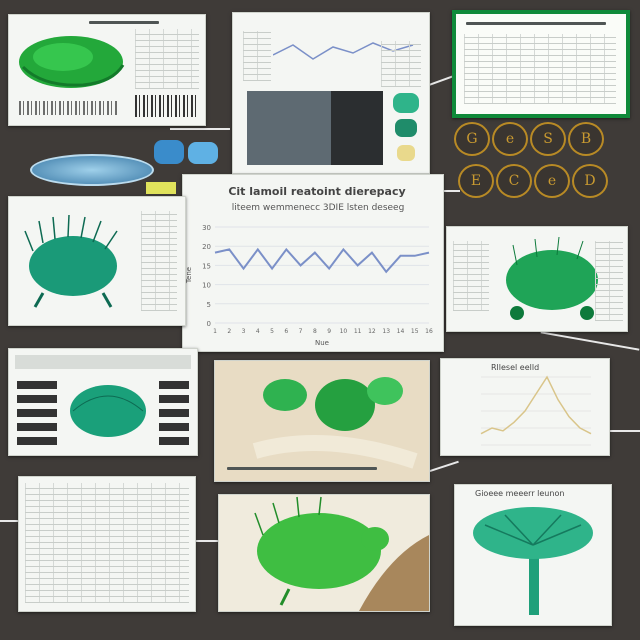 The width and height of the screenshot is (640, 640). Describe the element at coordinates (429, 331) in the screenshot. I see `x-tick-label: 16` at that location.